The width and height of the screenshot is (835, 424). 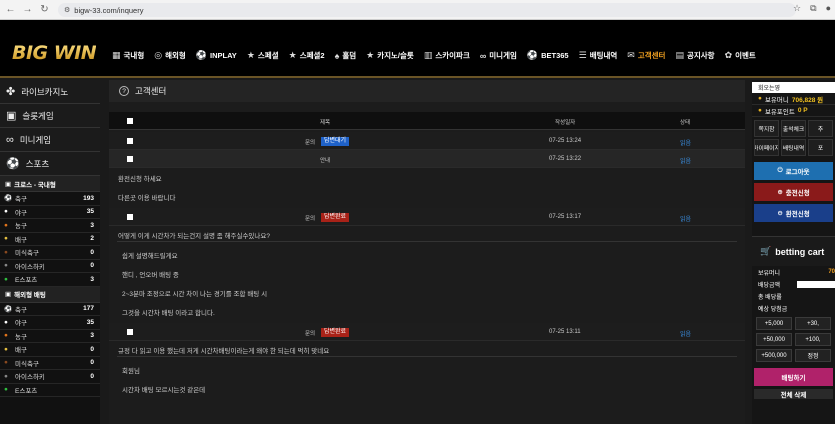 What do you see at coordinates (216, 55) in the screenshot?
I see `nav-item-2: ⚽ INPLAY` at bounding box center [216, 55].